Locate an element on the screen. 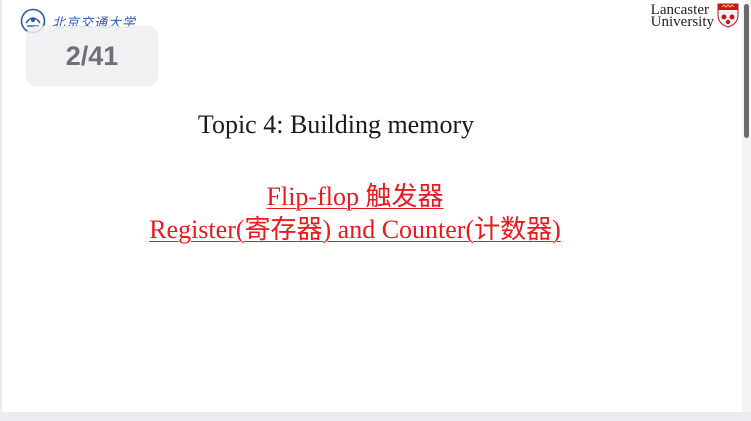 This screenshot has height=421, width=751. vertical-scrollbar is located at coordinates (746, 206).